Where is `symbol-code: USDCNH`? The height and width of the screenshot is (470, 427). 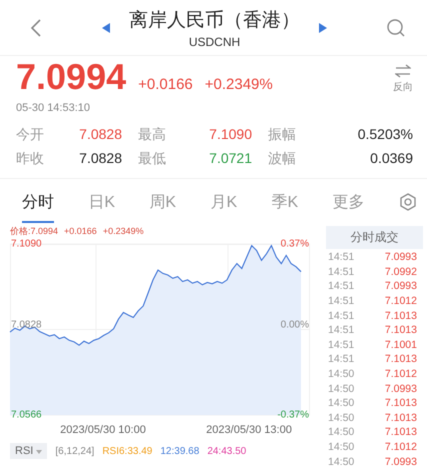
symbol-code: USDCNH is located at coordinates (214, 41).